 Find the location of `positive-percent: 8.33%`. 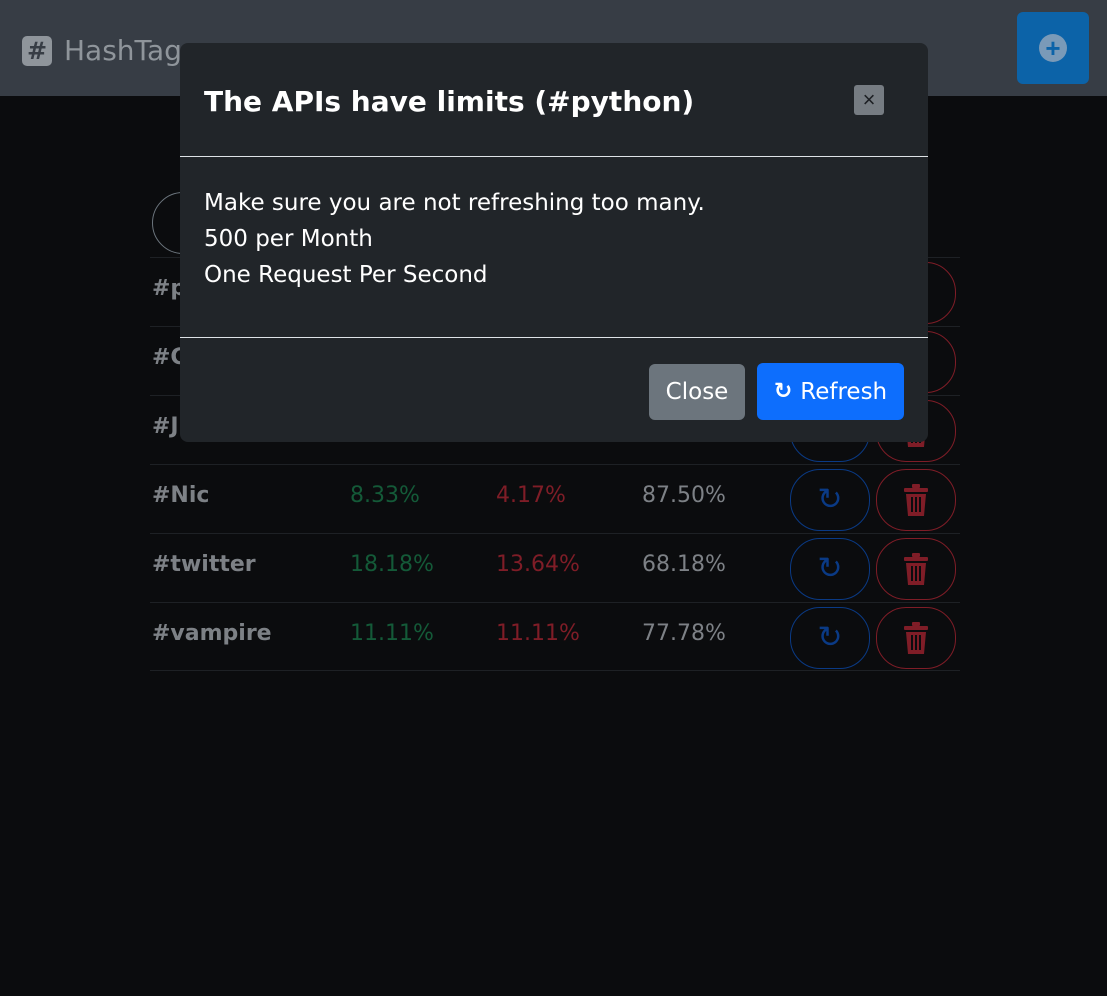

positive-percent: 8.33% is located at coordinates (385, 495).